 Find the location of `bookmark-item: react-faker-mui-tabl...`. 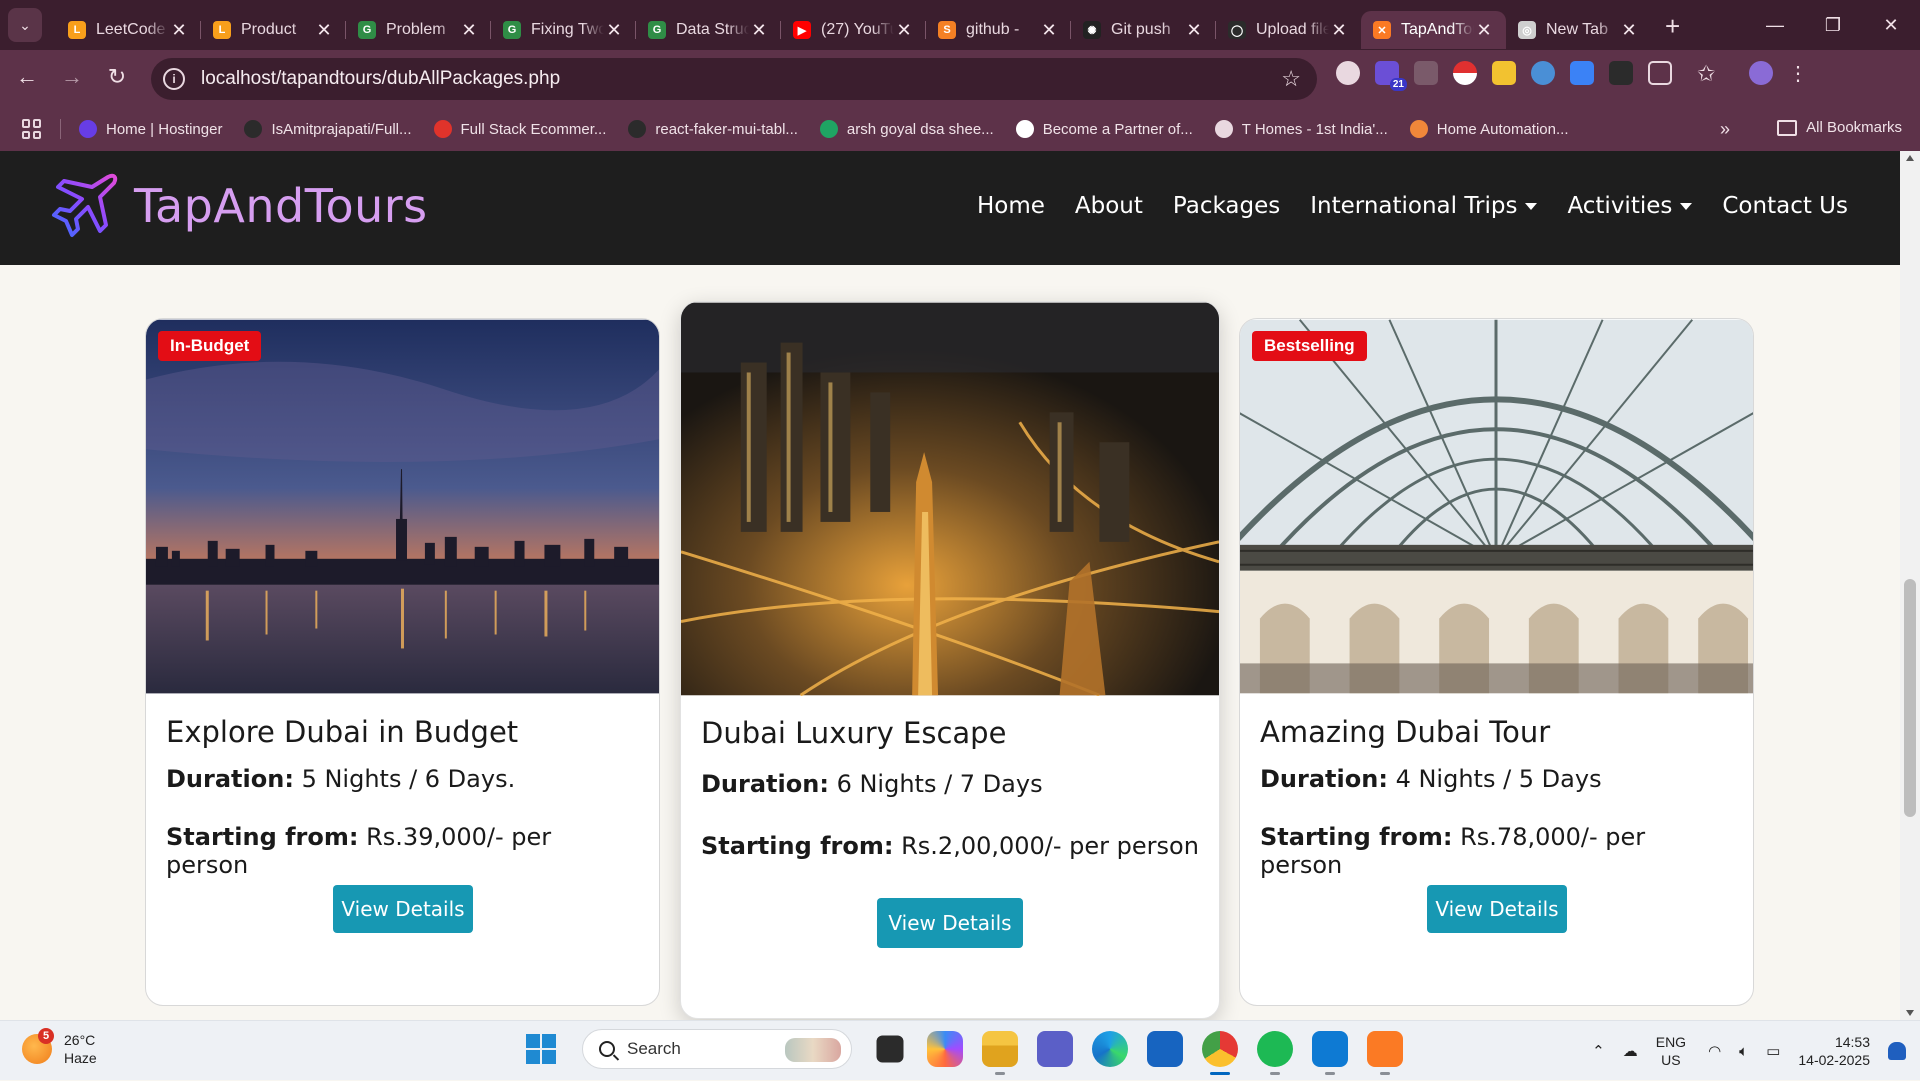

bookmark-item: react-faker-mui-tabl... is located at coordinates (713, 129).